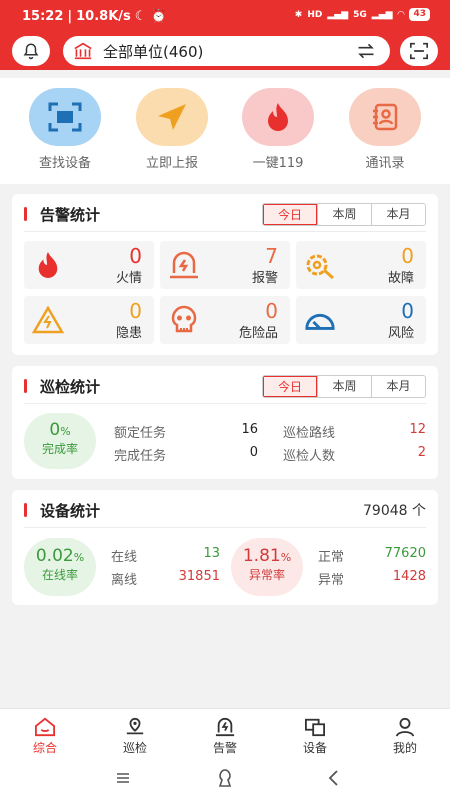 The image size is (450, 800). I want to click on abnormal-label: 异常, so click(331, 580).